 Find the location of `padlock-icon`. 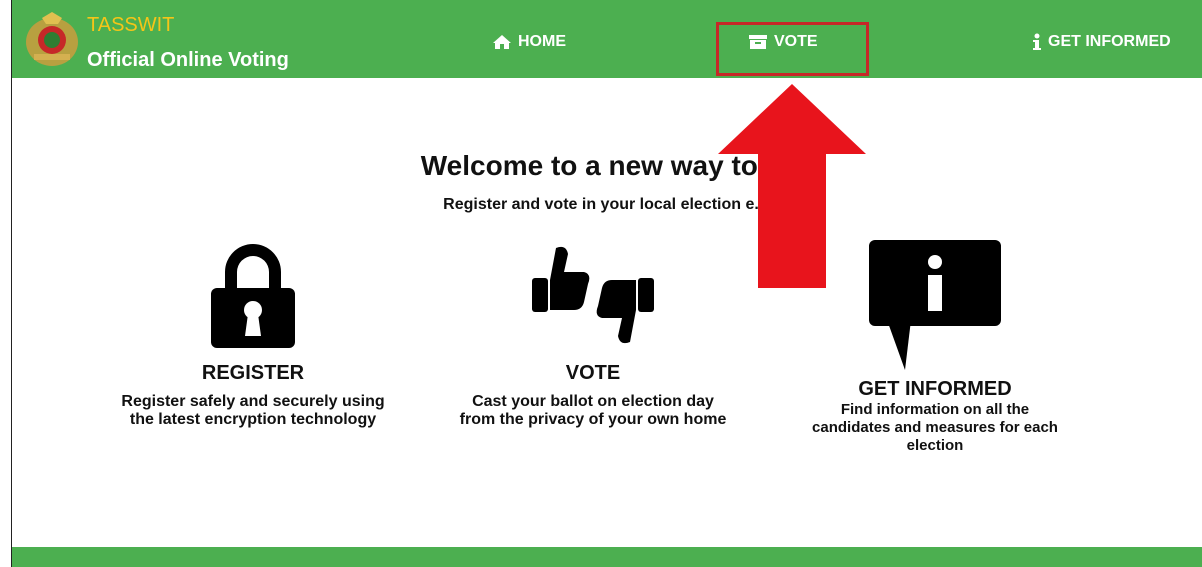

padlock-icon is located at coordinates (253, 296).